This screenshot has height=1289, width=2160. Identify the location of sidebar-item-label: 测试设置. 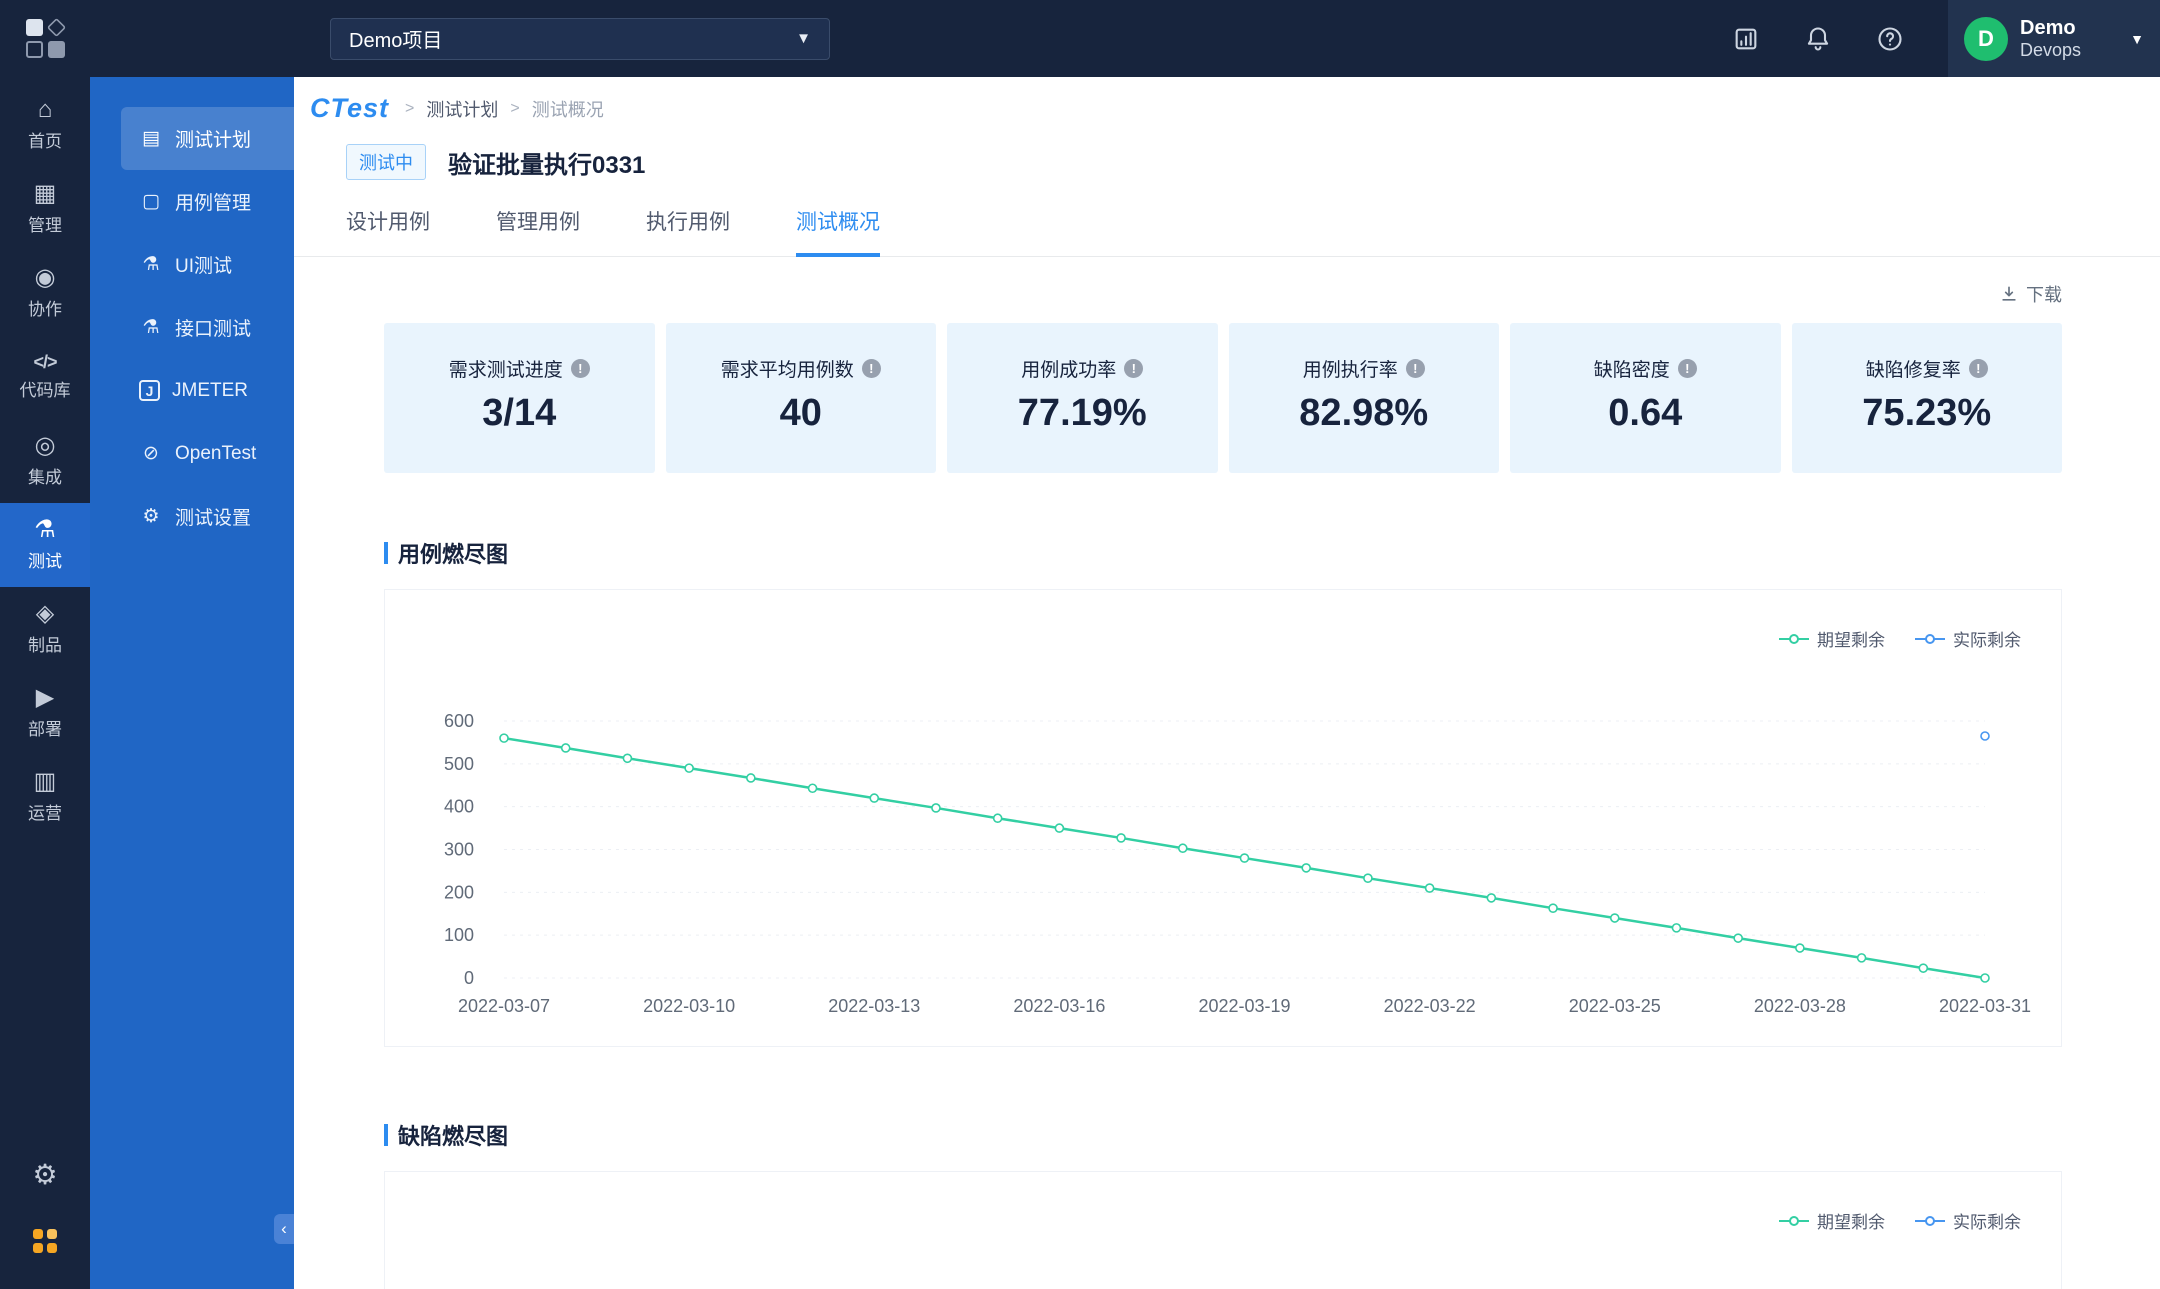
(213, 518).